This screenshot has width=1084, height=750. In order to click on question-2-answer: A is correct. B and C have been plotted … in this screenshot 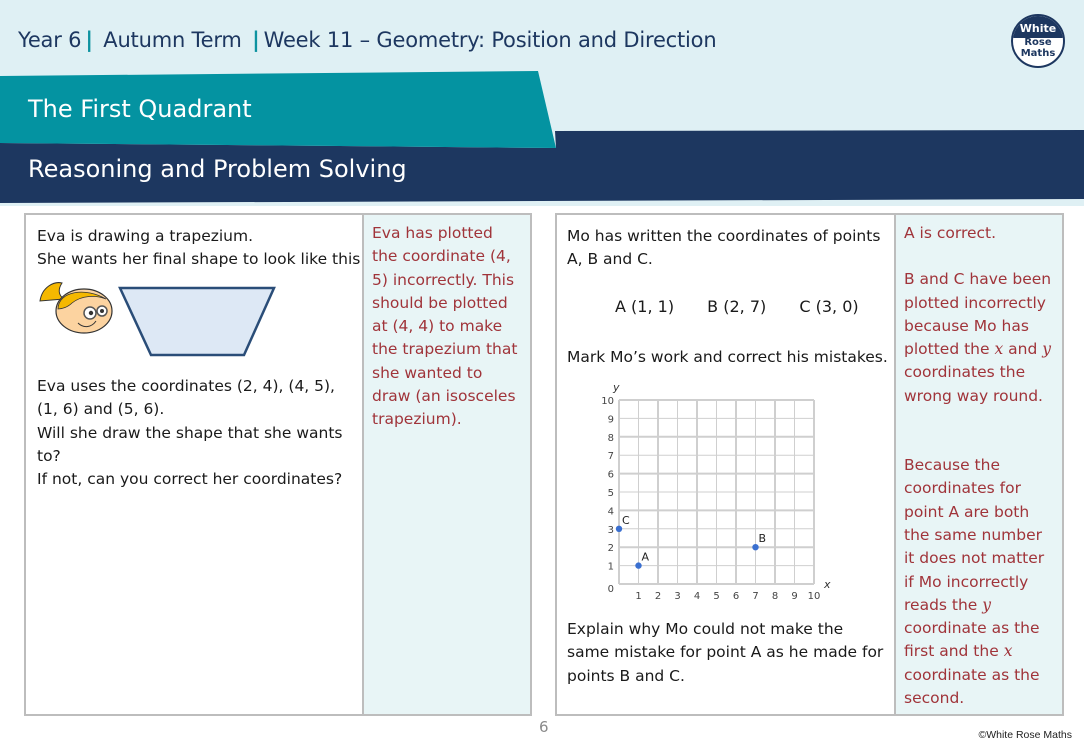, I will do `click(978, 464)`.